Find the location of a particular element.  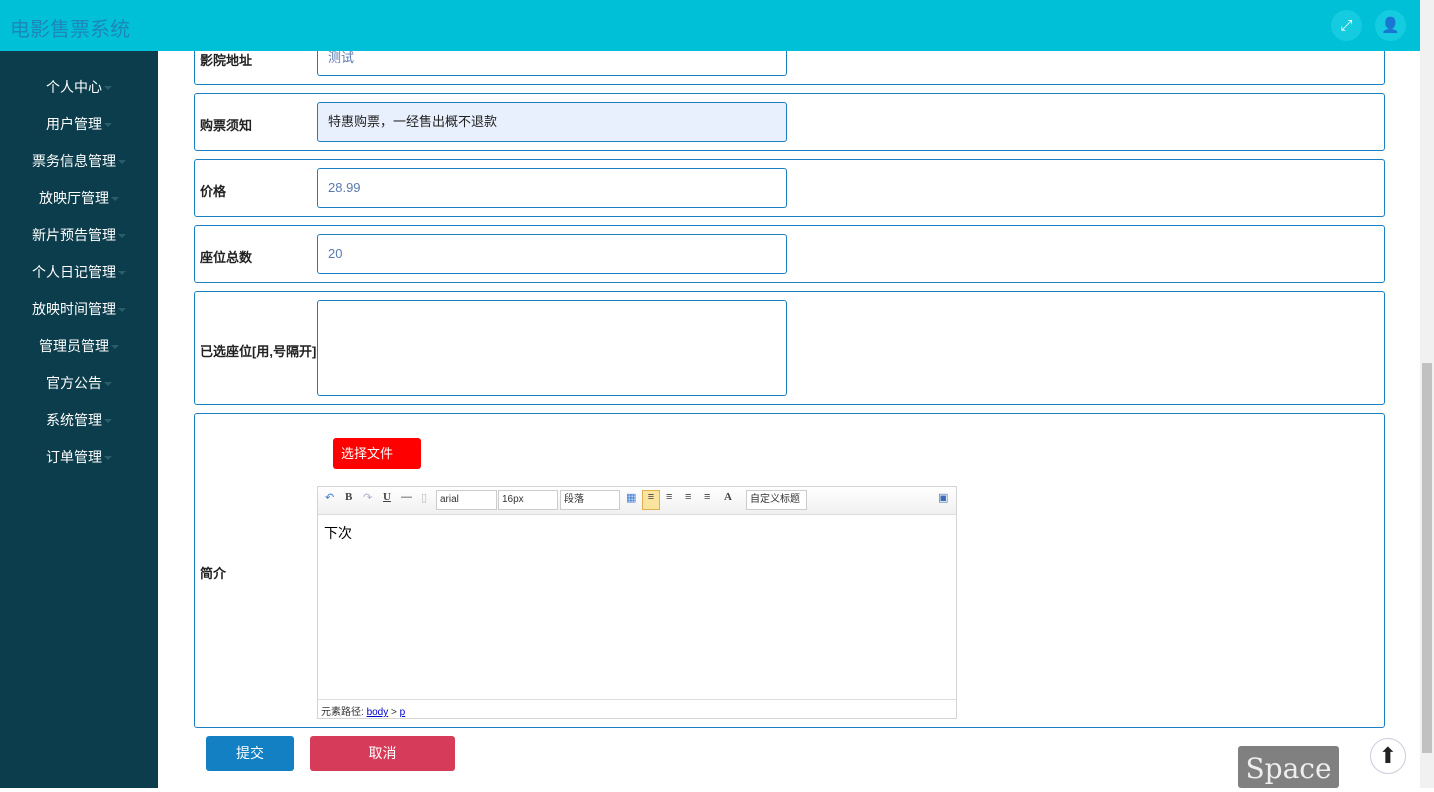

fullscreen-button: ⤢ is located at coordinates (1346, 25).